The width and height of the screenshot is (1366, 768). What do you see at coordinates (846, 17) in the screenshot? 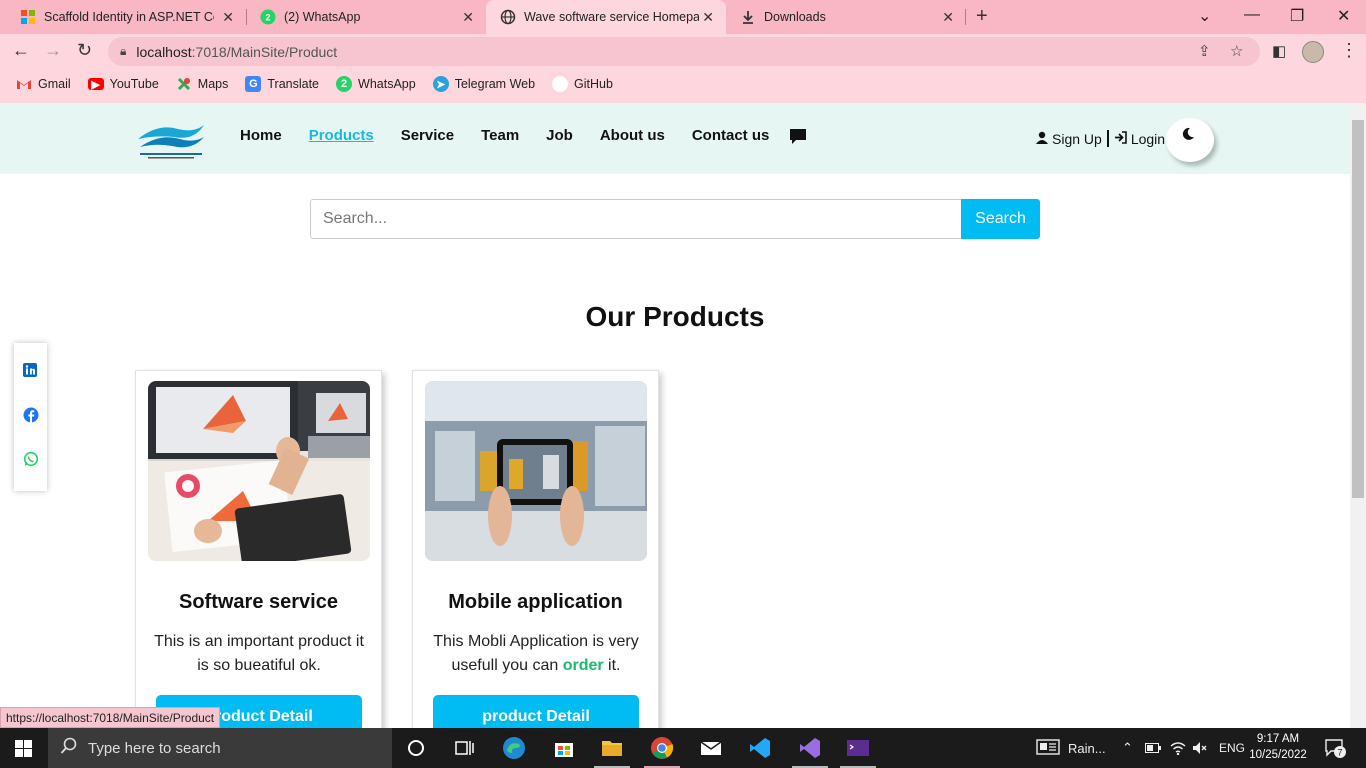
I see `tab-downloads: Downloads ✕` at bounding box center [846, 17].